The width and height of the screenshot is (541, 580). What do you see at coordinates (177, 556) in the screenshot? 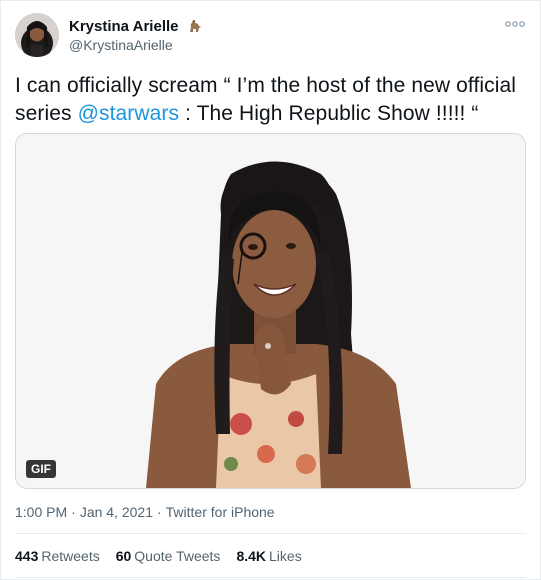
I see `quote-tweets-label: Quote Tweets` at bounding box center [177, 556].